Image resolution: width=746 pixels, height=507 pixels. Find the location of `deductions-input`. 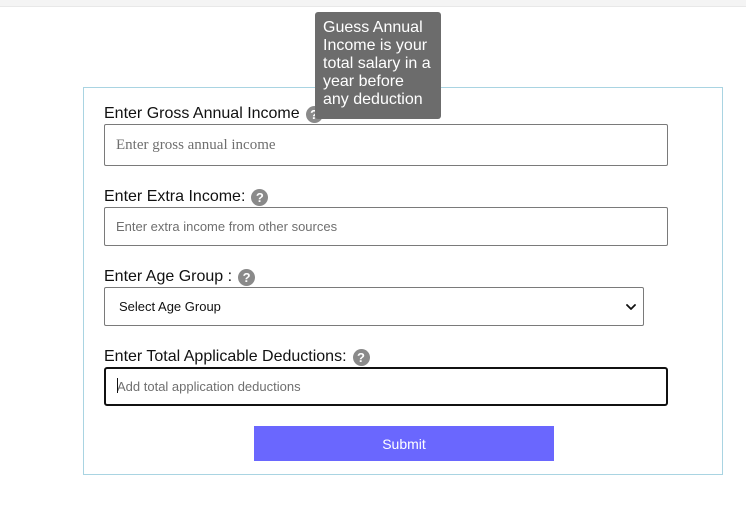

deductions-input is located at coordinates (386, 386).